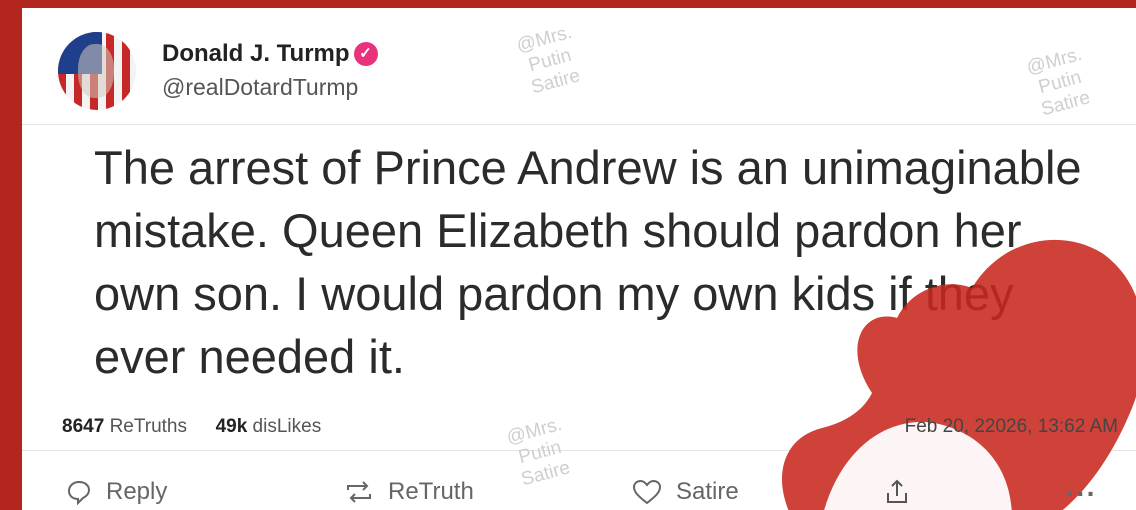 The height and width of the screenshot is (510, 1136). What do you see at coordinates (579, 124) in the screenshot?
I see `header-divider` at bounding box center [579, 124].